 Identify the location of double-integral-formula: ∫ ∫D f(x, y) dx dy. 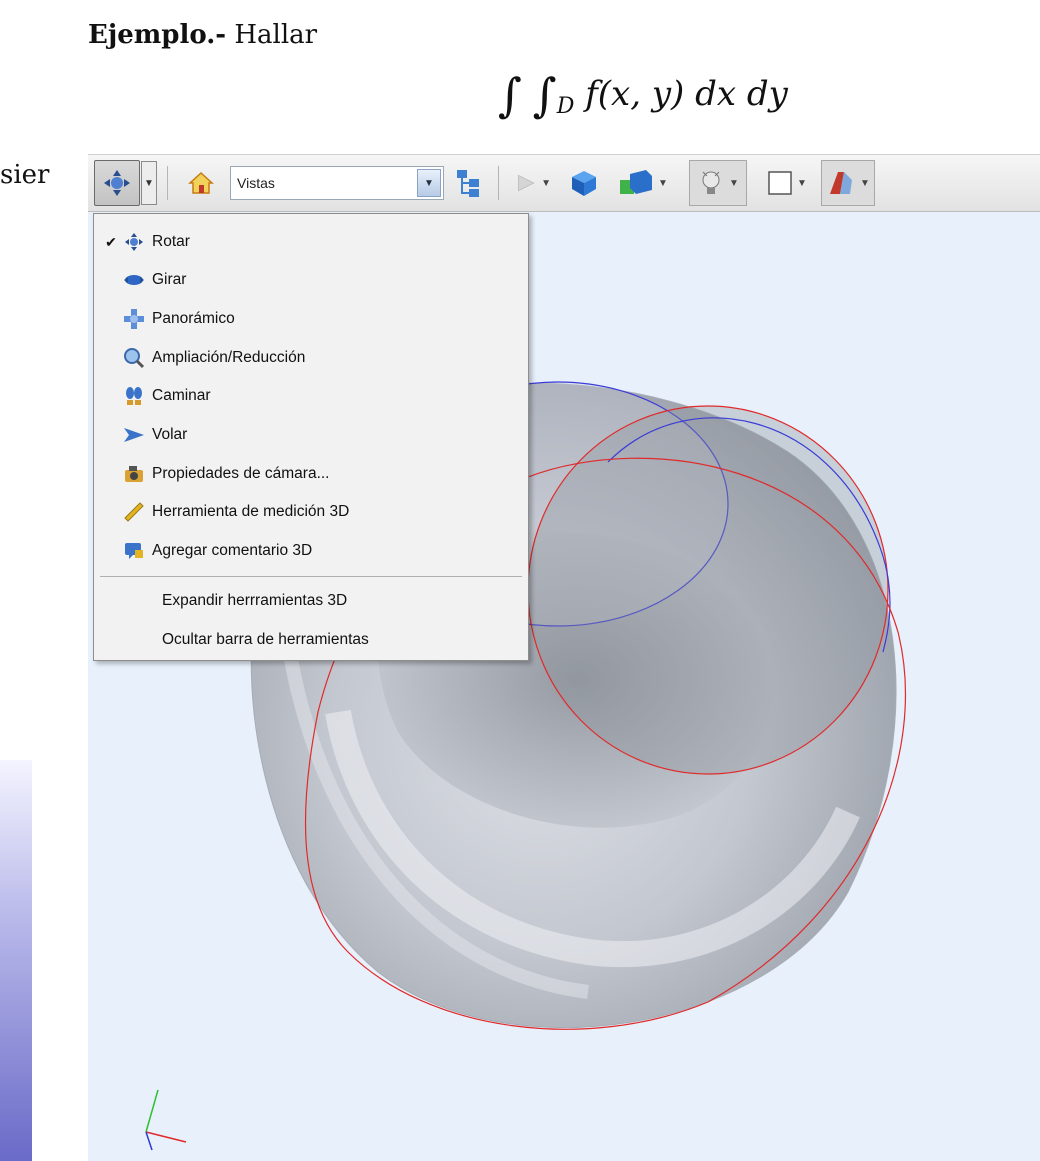
(643, 92).